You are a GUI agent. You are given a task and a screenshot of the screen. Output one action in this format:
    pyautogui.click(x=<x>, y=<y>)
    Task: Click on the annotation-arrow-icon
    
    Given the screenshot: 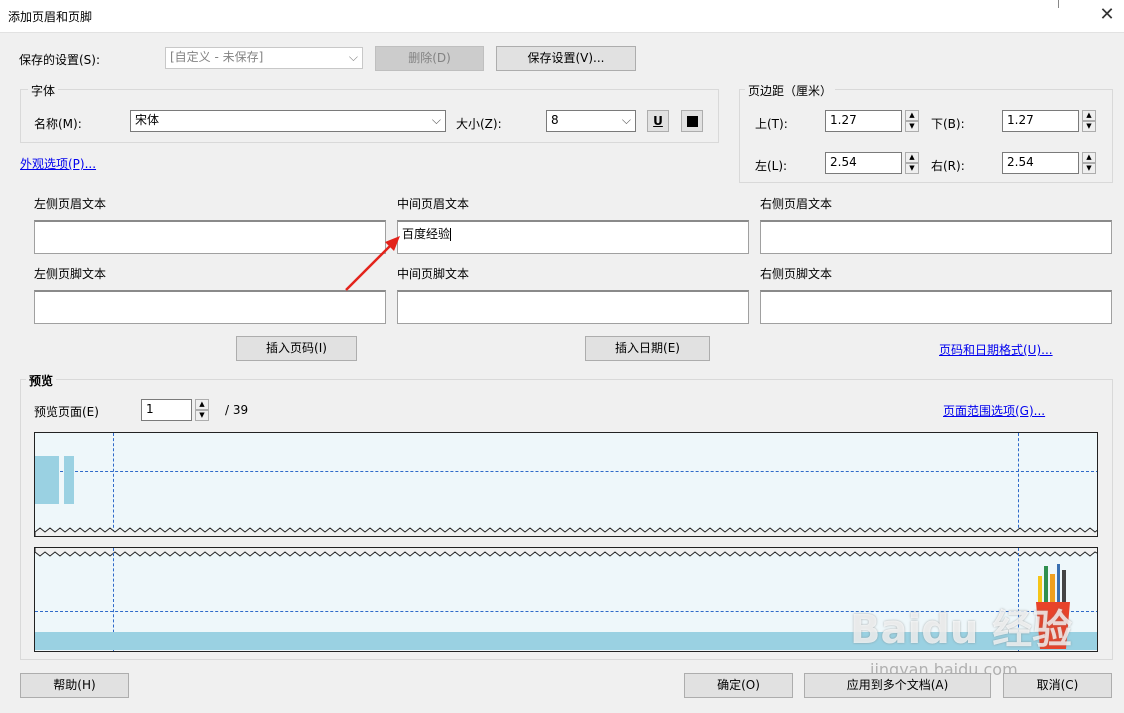 What is the action you would take?
    pyautogui.click(x=372, y=263)
    